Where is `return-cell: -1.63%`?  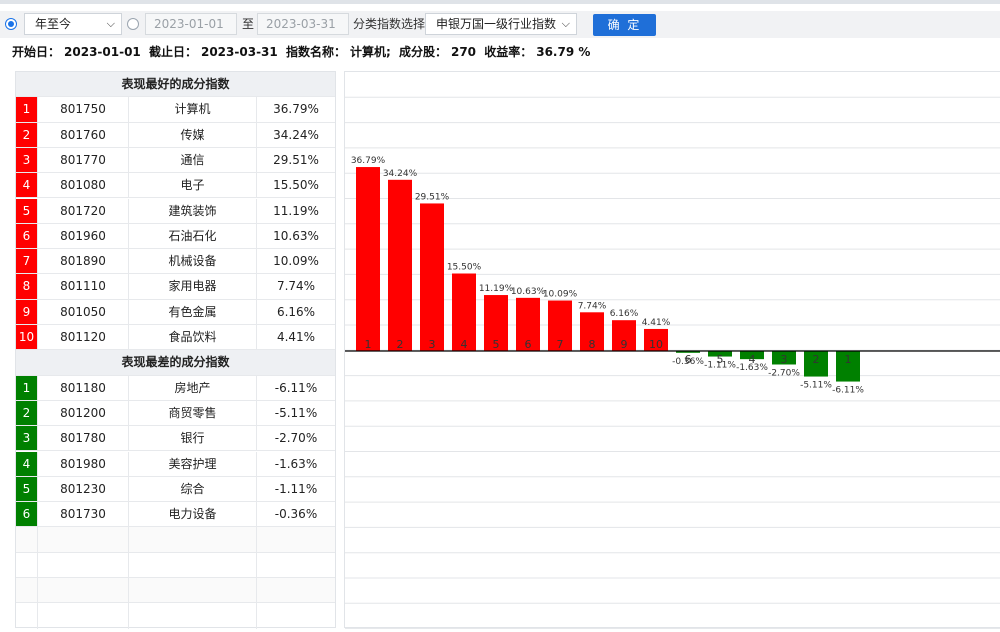 return-cell: -1.63% is located at coordinates (296, 463).